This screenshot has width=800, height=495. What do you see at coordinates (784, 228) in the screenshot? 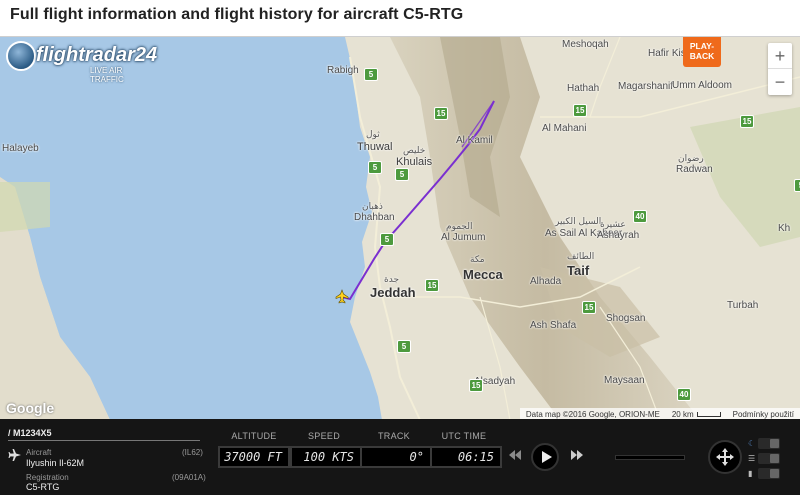
I see `place-kh: Kh` at bounding box center [784, 228].